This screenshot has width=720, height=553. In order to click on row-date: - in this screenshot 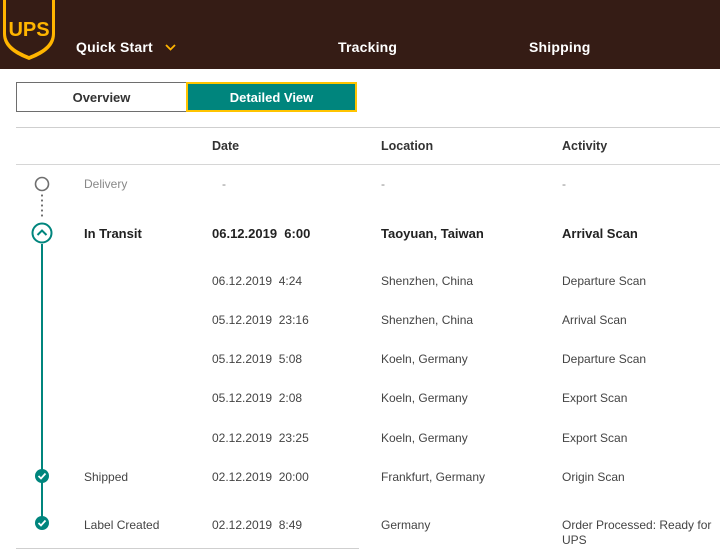, I will do `click(224, 184)`.